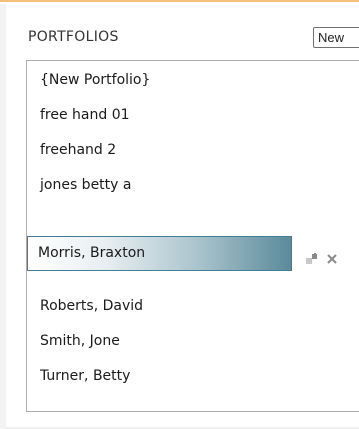  Describe the element at coordinates (160, 185) in the screenshot. I see `list-item: jones betty a` at that location.